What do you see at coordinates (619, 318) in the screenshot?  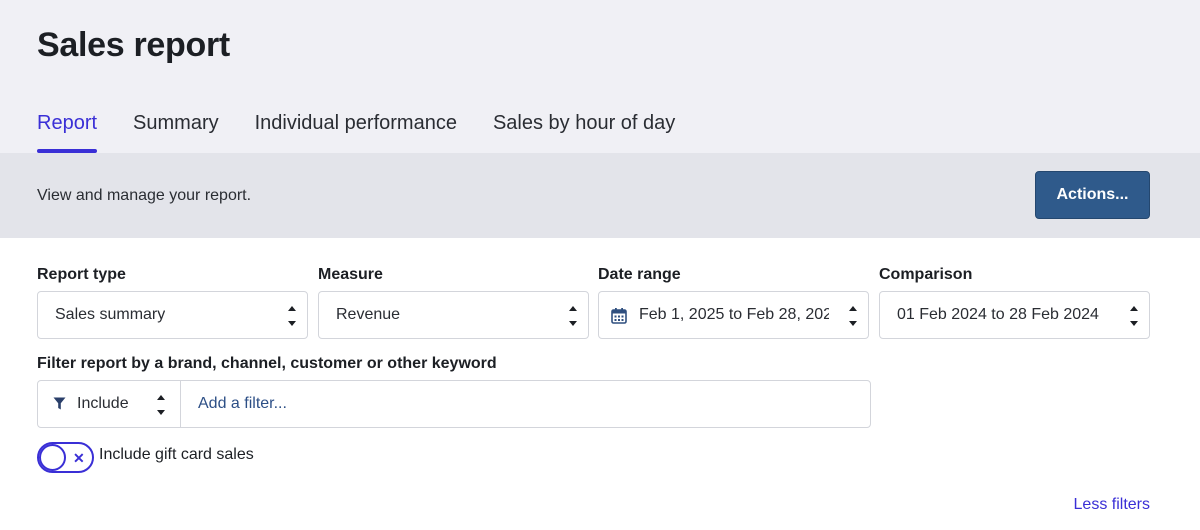 I see `calendar-icon` at bounding box center [619, 318].